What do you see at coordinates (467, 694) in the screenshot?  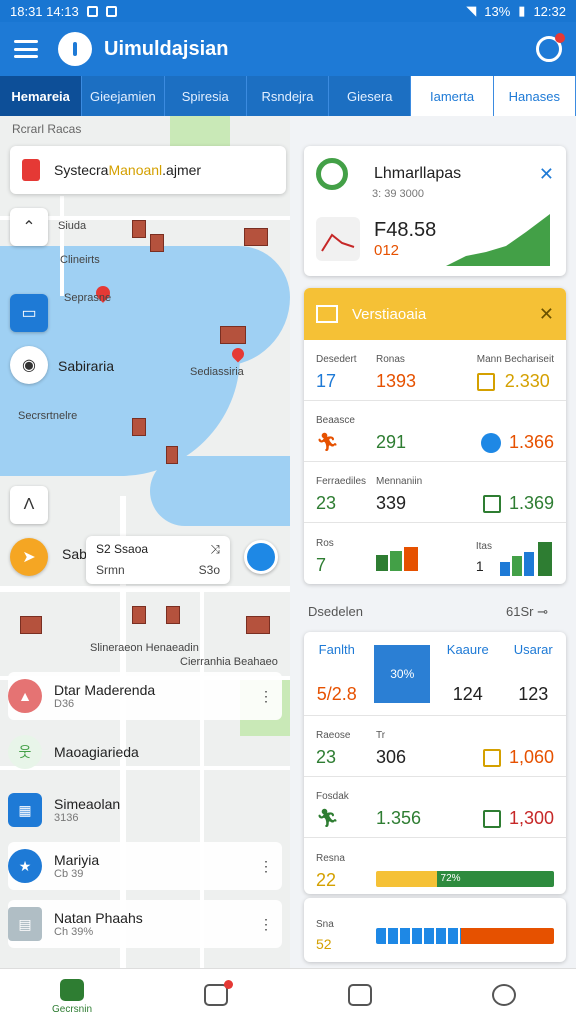 I see `column-value: 124` at bounding box center [467, 694].